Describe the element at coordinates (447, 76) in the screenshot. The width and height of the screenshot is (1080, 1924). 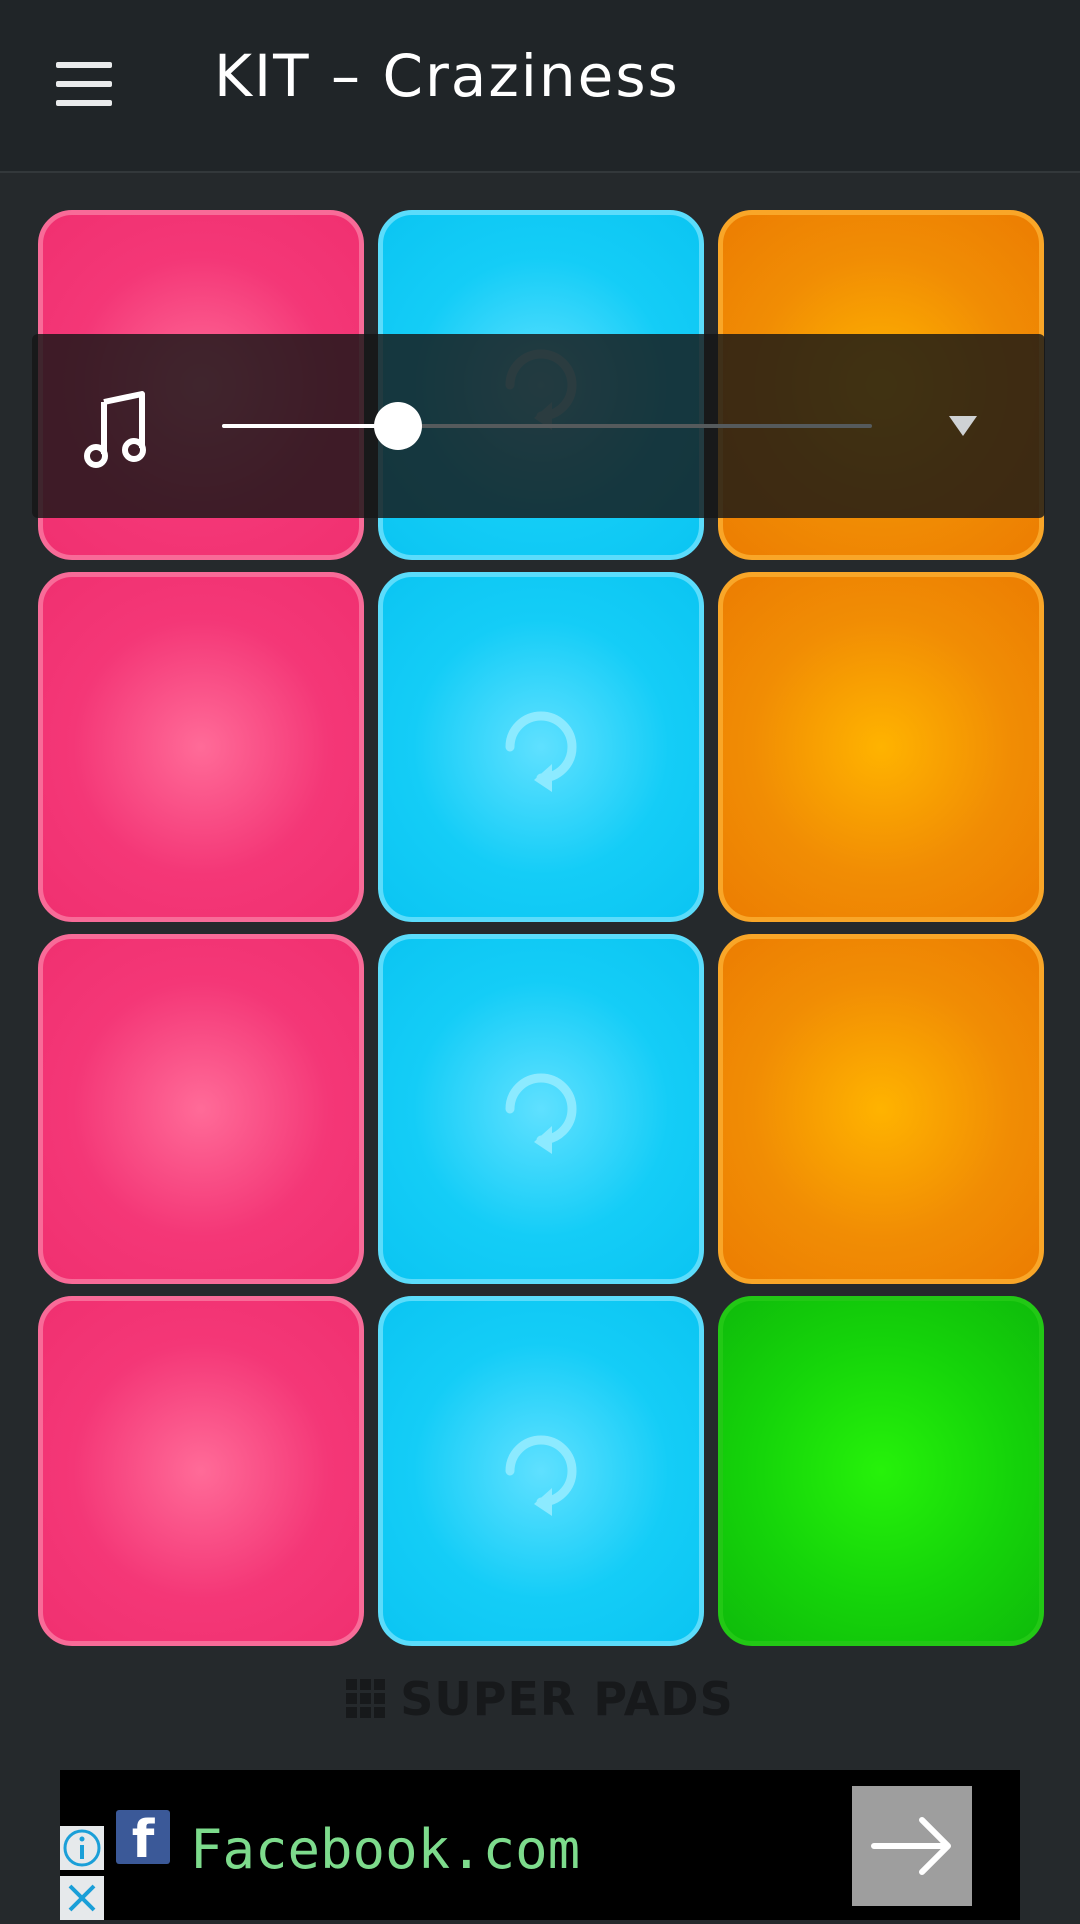
I see `page-title: KIT – Craziness` at that location.